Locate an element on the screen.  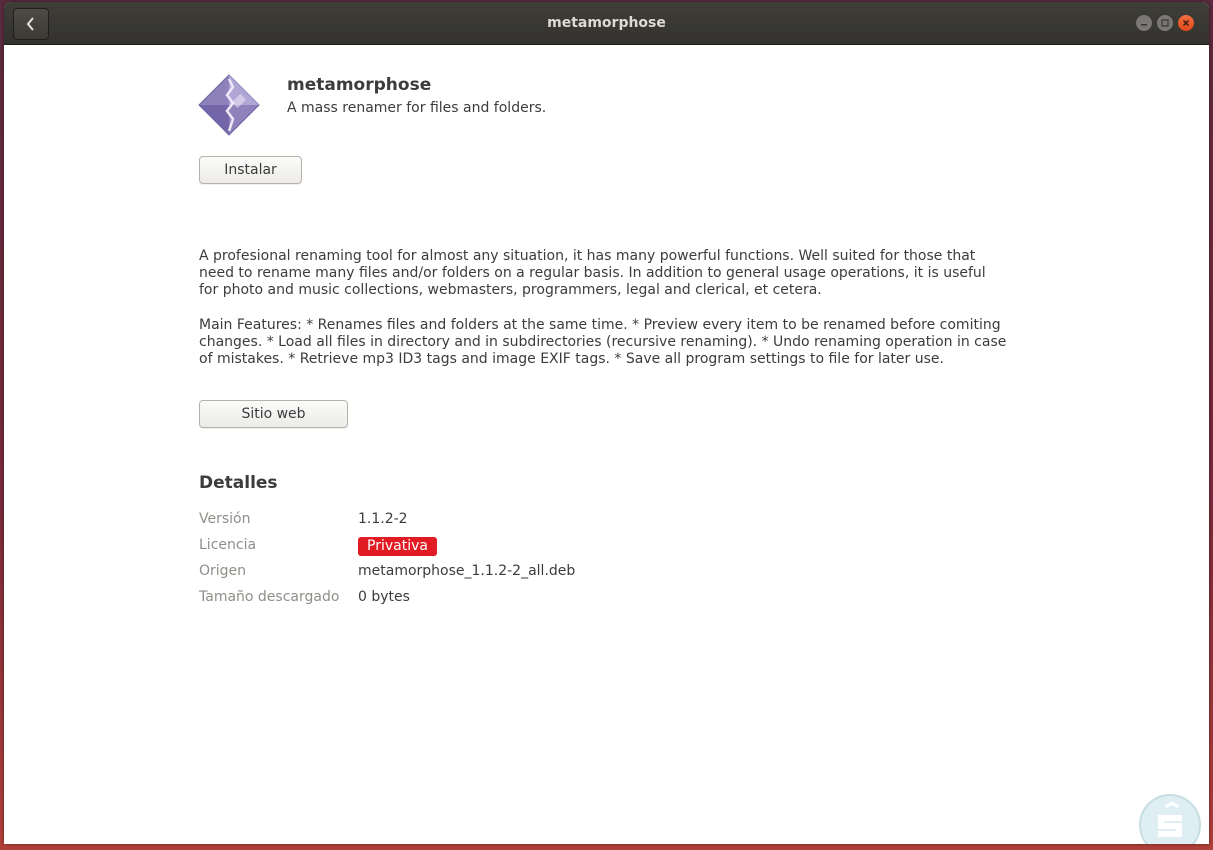
window-title: metamorphose is located at coordinates (606, 23).